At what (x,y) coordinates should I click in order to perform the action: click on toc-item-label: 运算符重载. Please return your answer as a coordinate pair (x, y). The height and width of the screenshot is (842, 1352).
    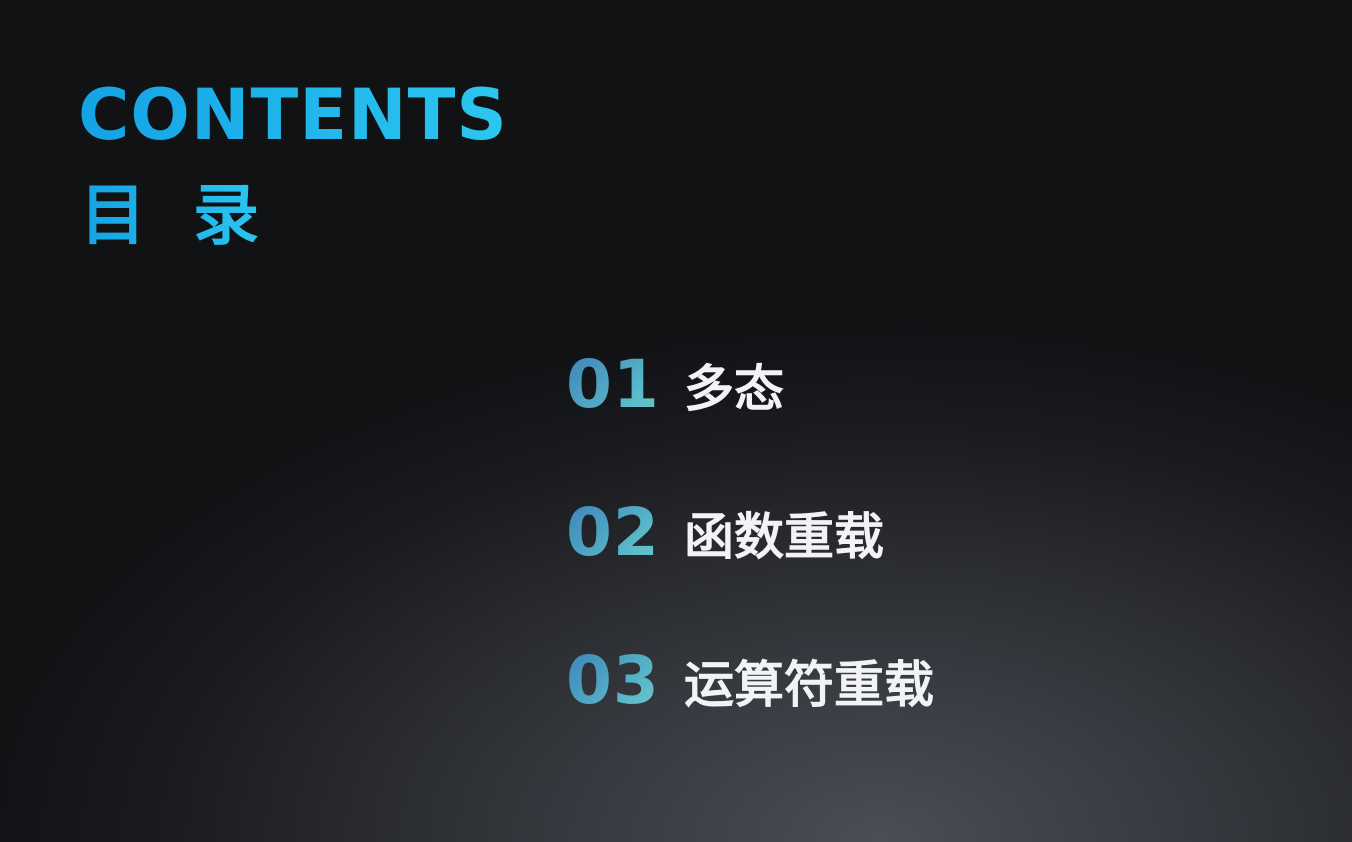
    Looking at the image, I should click on (809, 685).